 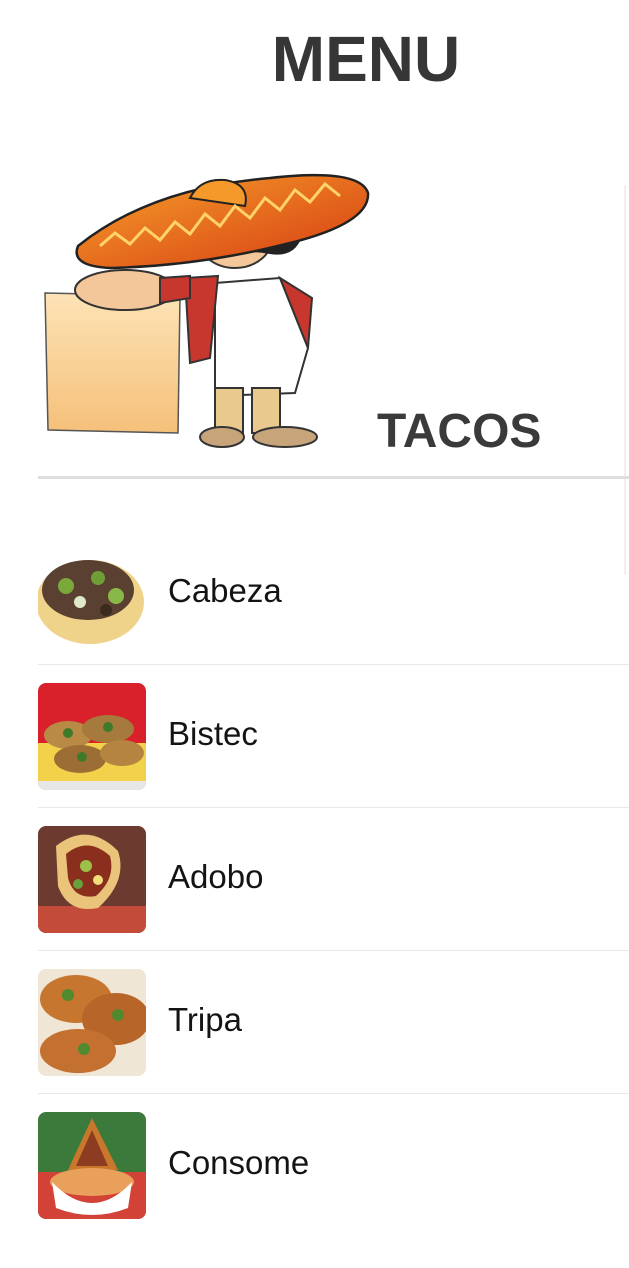 I want to click on menu-item-tripa: Tripa, so click(x=314, y=1022).